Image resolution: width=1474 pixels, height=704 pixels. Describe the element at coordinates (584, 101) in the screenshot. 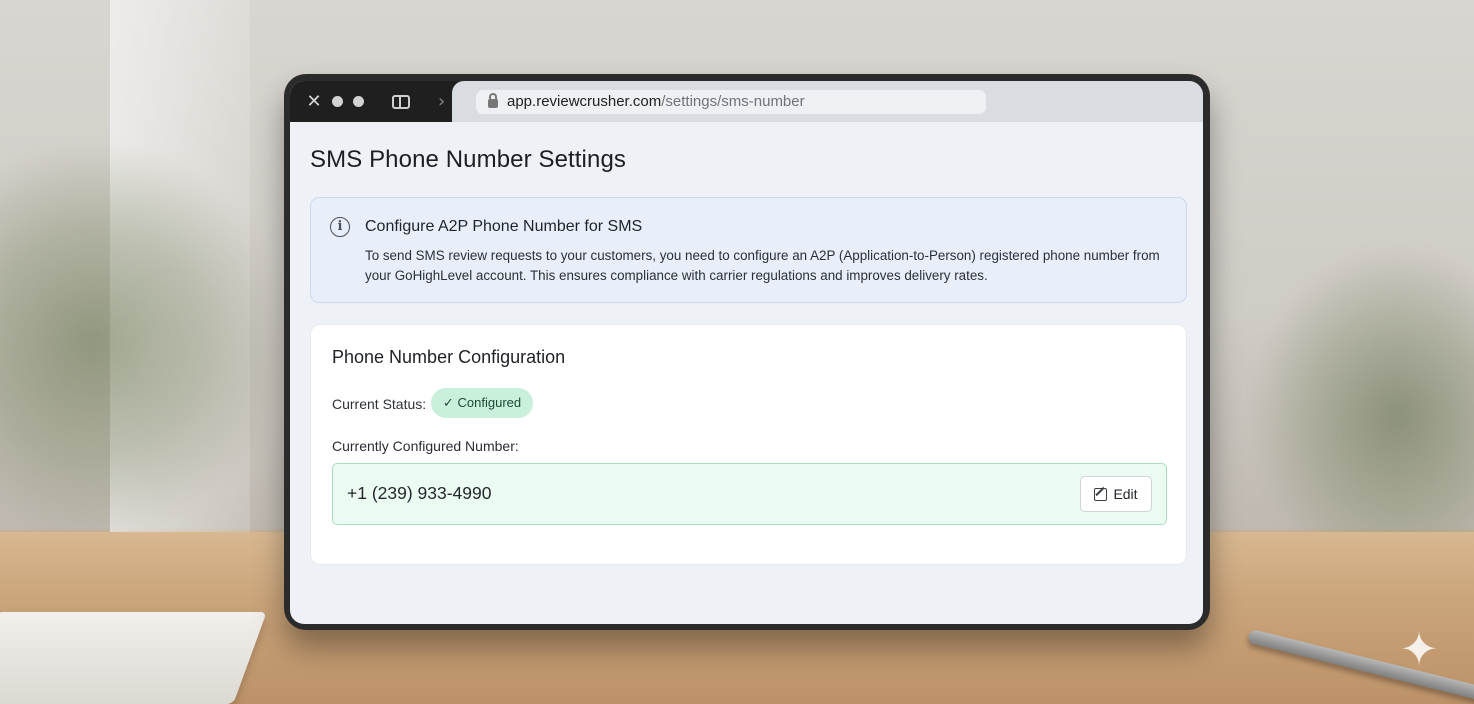

I see `url-host: app.reviewcrusher.com` at that location.